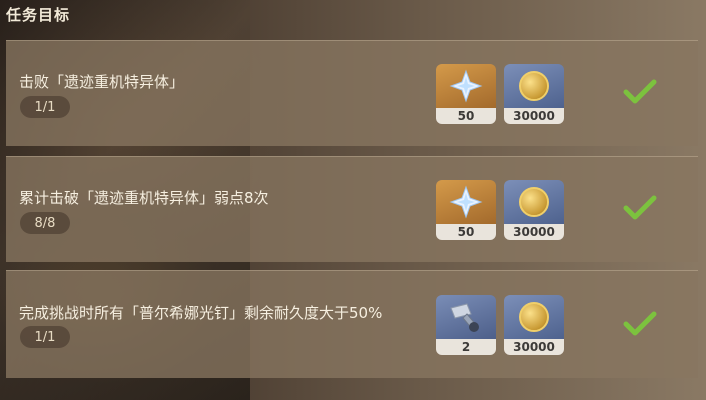  I want to click on reward-item-gadget: 2, so click(466, 325).